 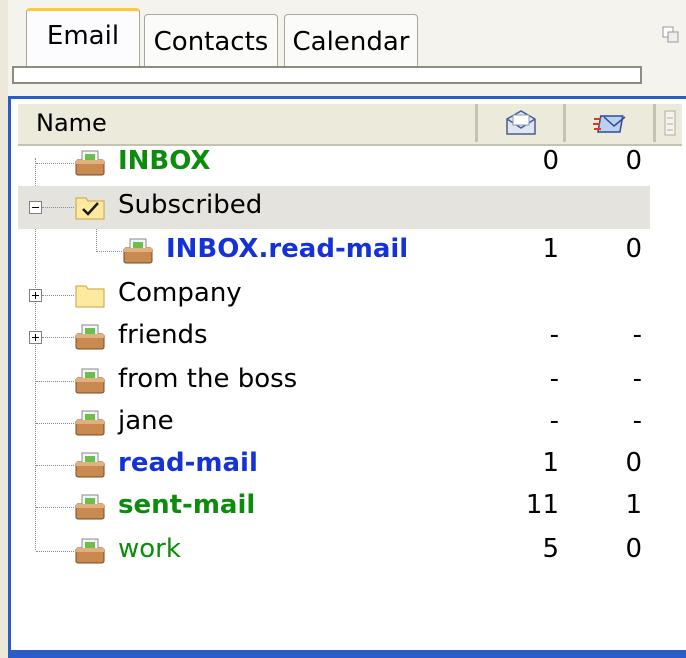 I want to click on folder-name: read-mail, so click(x=188, y=463).